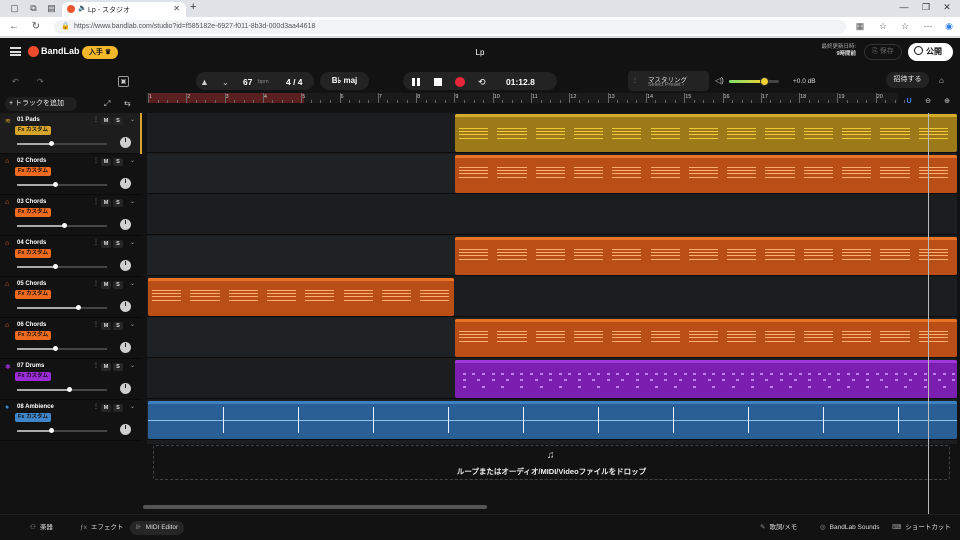  Describe the element at coordinates (123, 81) in the screenshot. I see `panel-toggle-icon: ▣` at that location.